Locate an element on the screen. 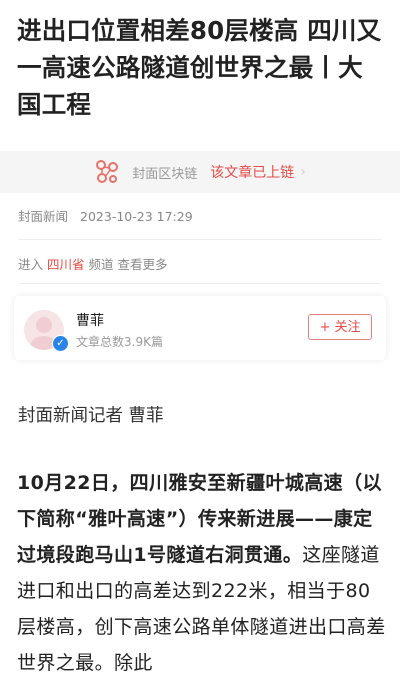 The height and width of the screenshot is (681, 400). blockchain-label: 封面区块链 is located at coordinates (165, 174).